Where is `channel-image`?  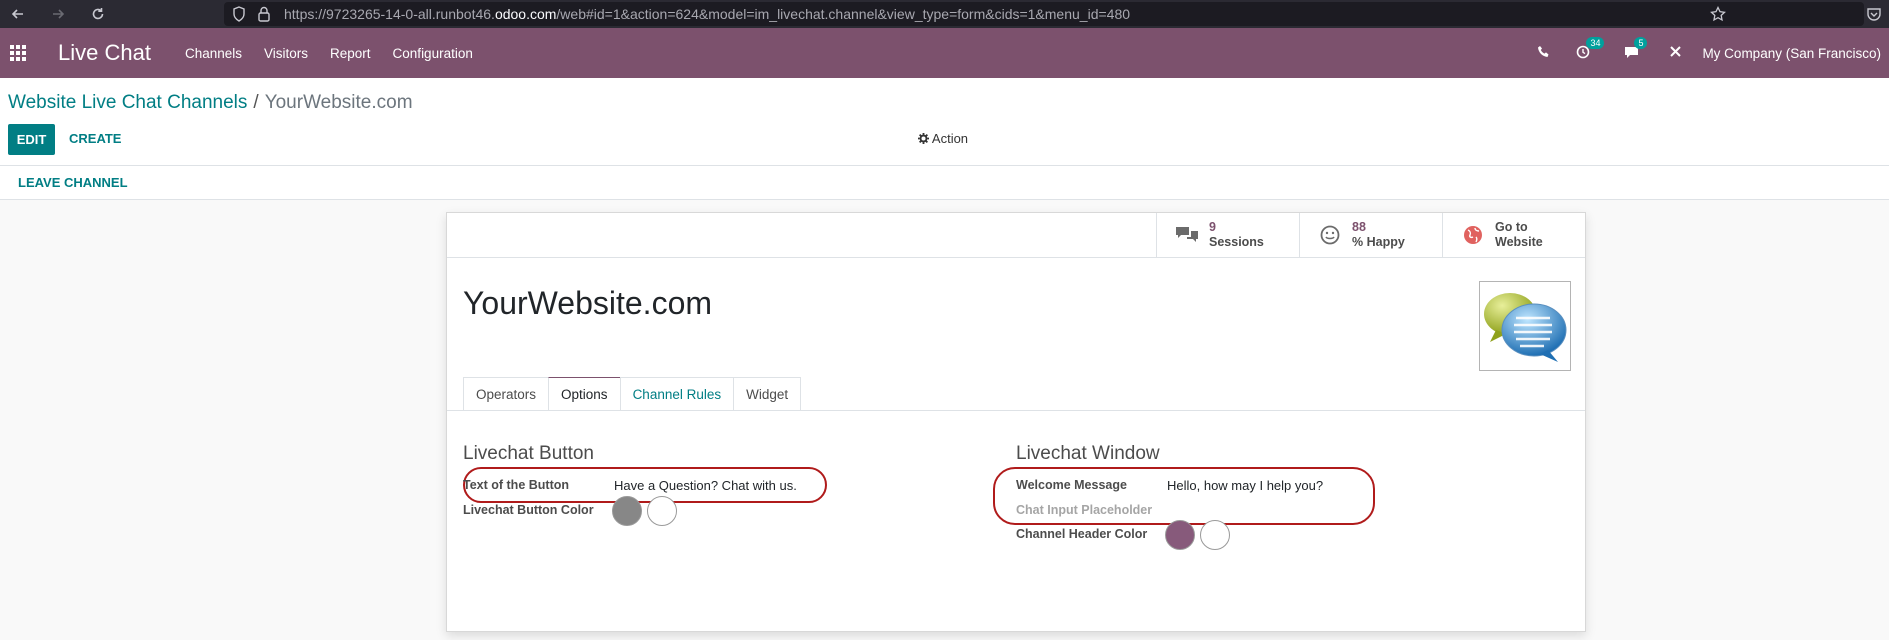 channel-image is located at coordinates (1525, 326).